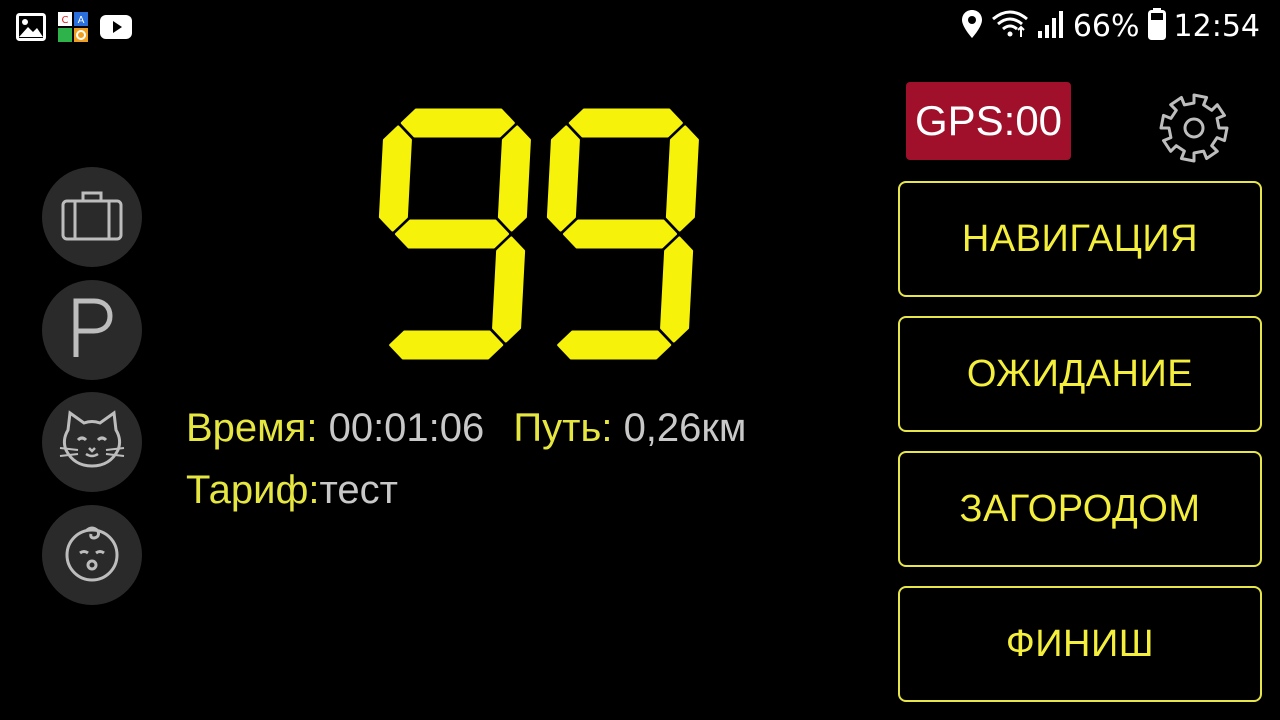  Describe the element at coordinates (358, 490) in the screenshot. I see `tariff-value: тест` at that location.